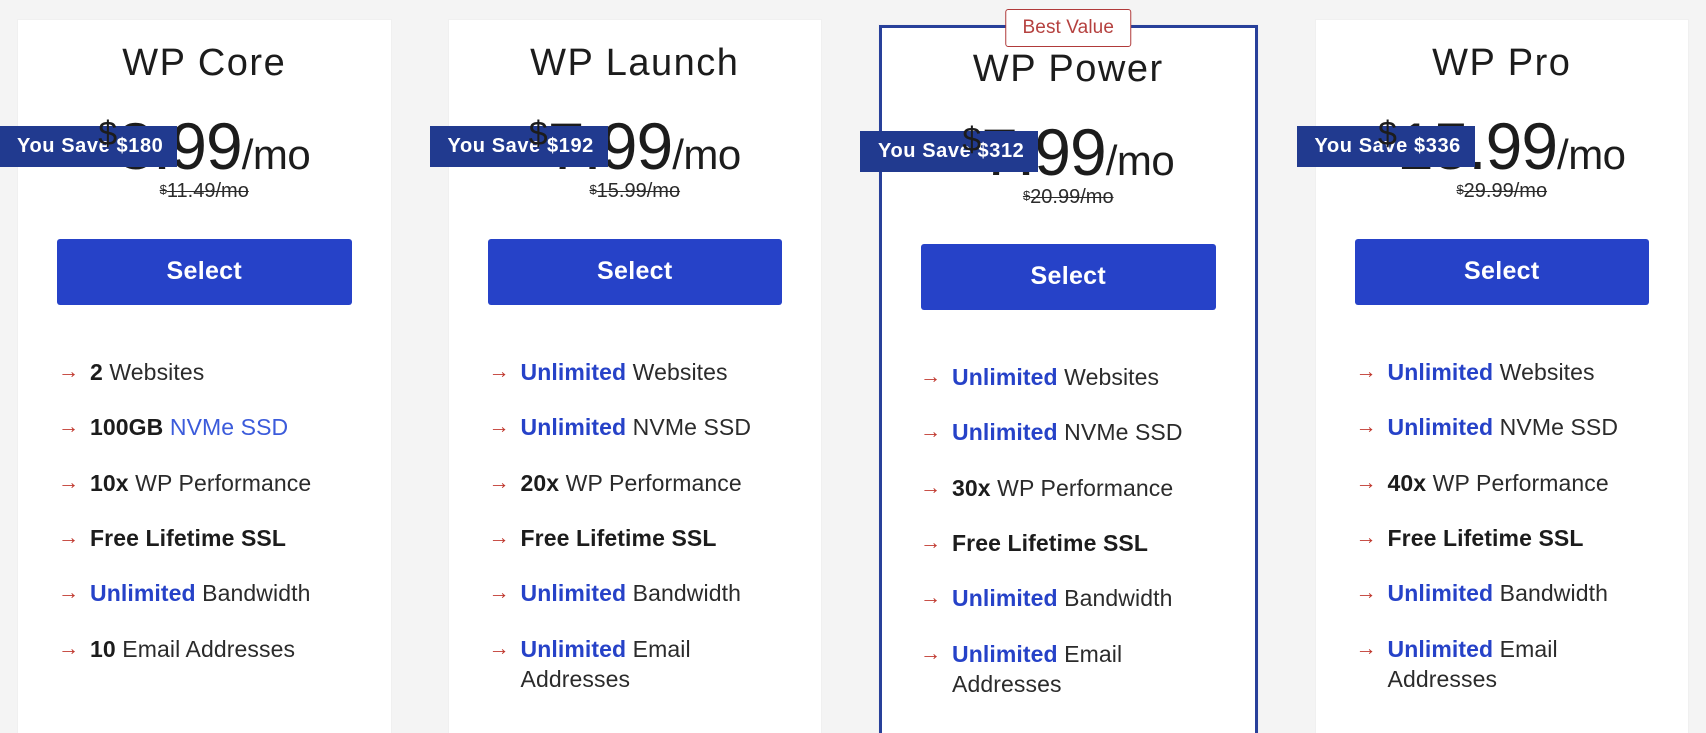  I want to click on feature-text: 30x WP Performance, so click(1092, 488).